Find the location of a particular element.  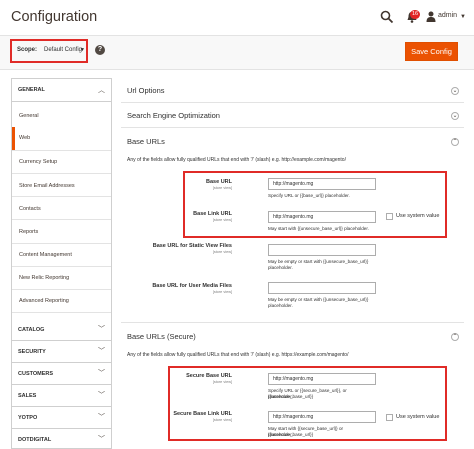

base-link-url-label: Base Link URL is located at coordinates (212, 214).